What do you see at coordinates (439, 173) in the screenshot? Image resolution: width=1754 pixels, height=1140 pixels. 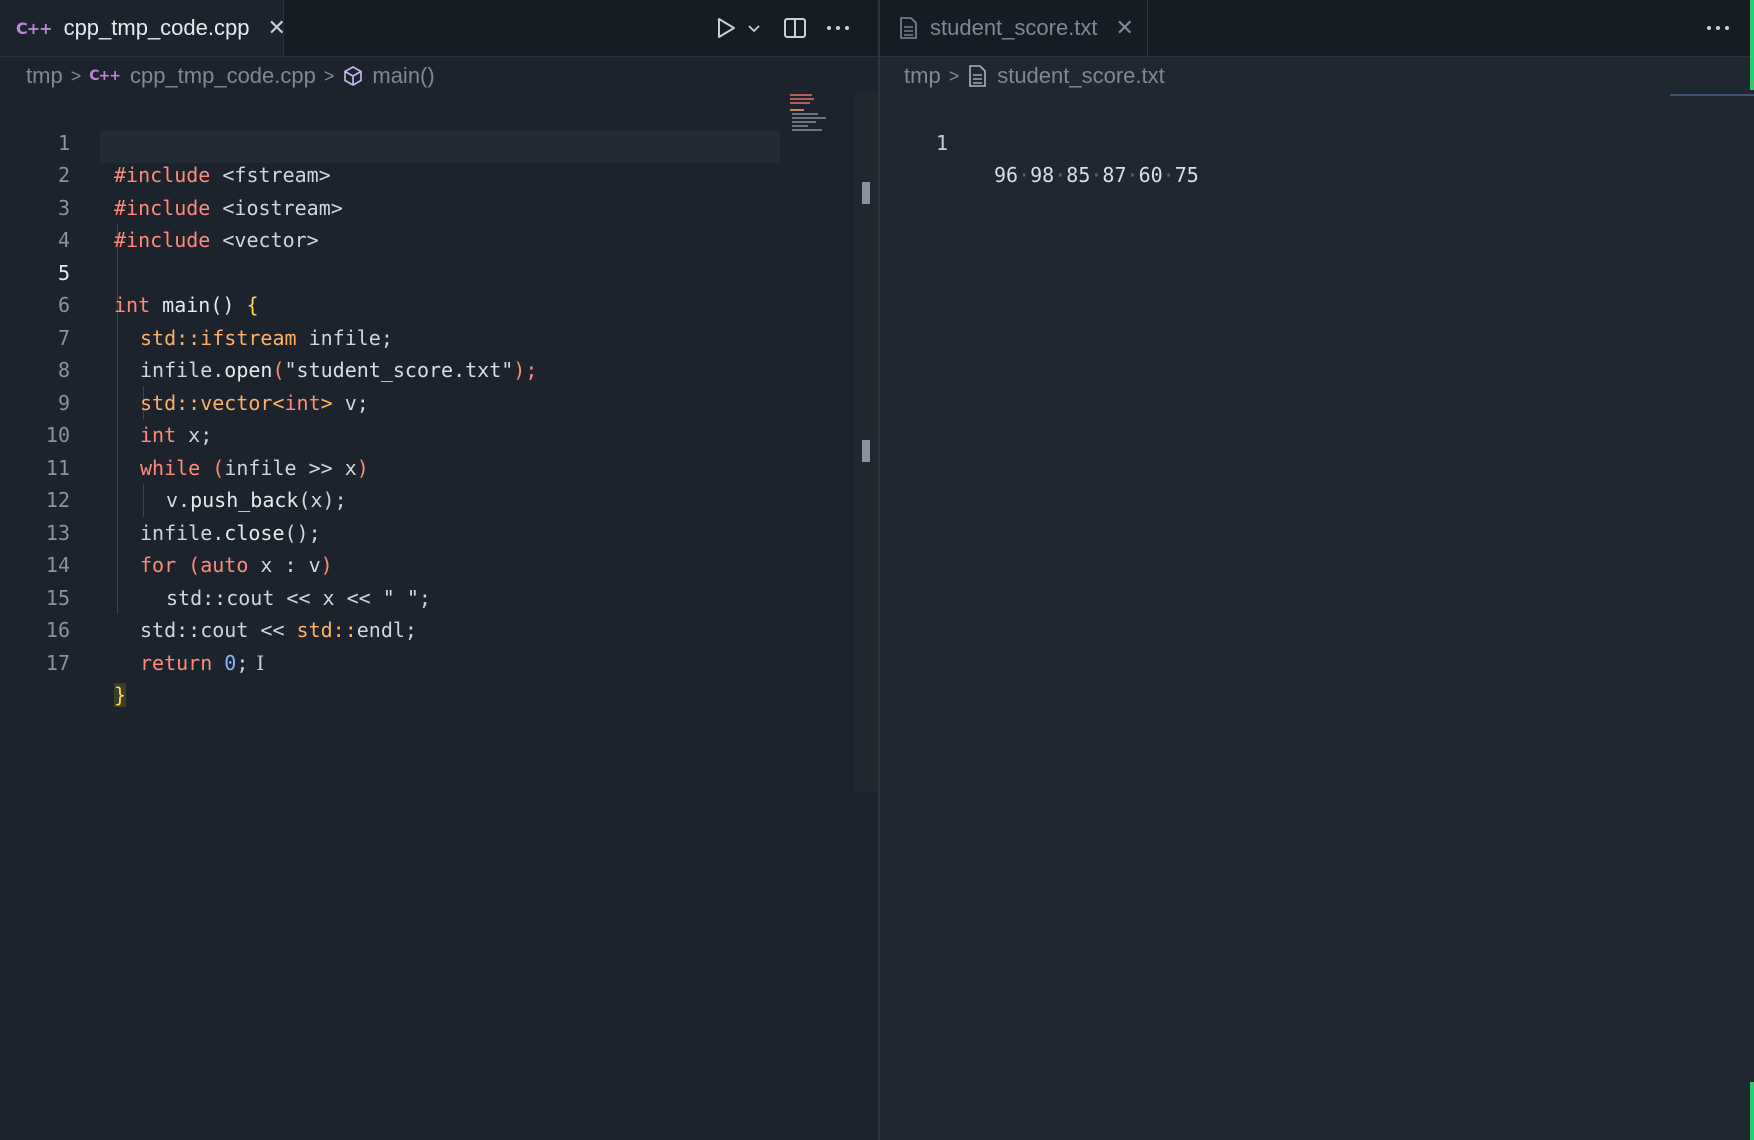 I see `code-line: 2 #include <iostream>` at bounding box center [439, 173].